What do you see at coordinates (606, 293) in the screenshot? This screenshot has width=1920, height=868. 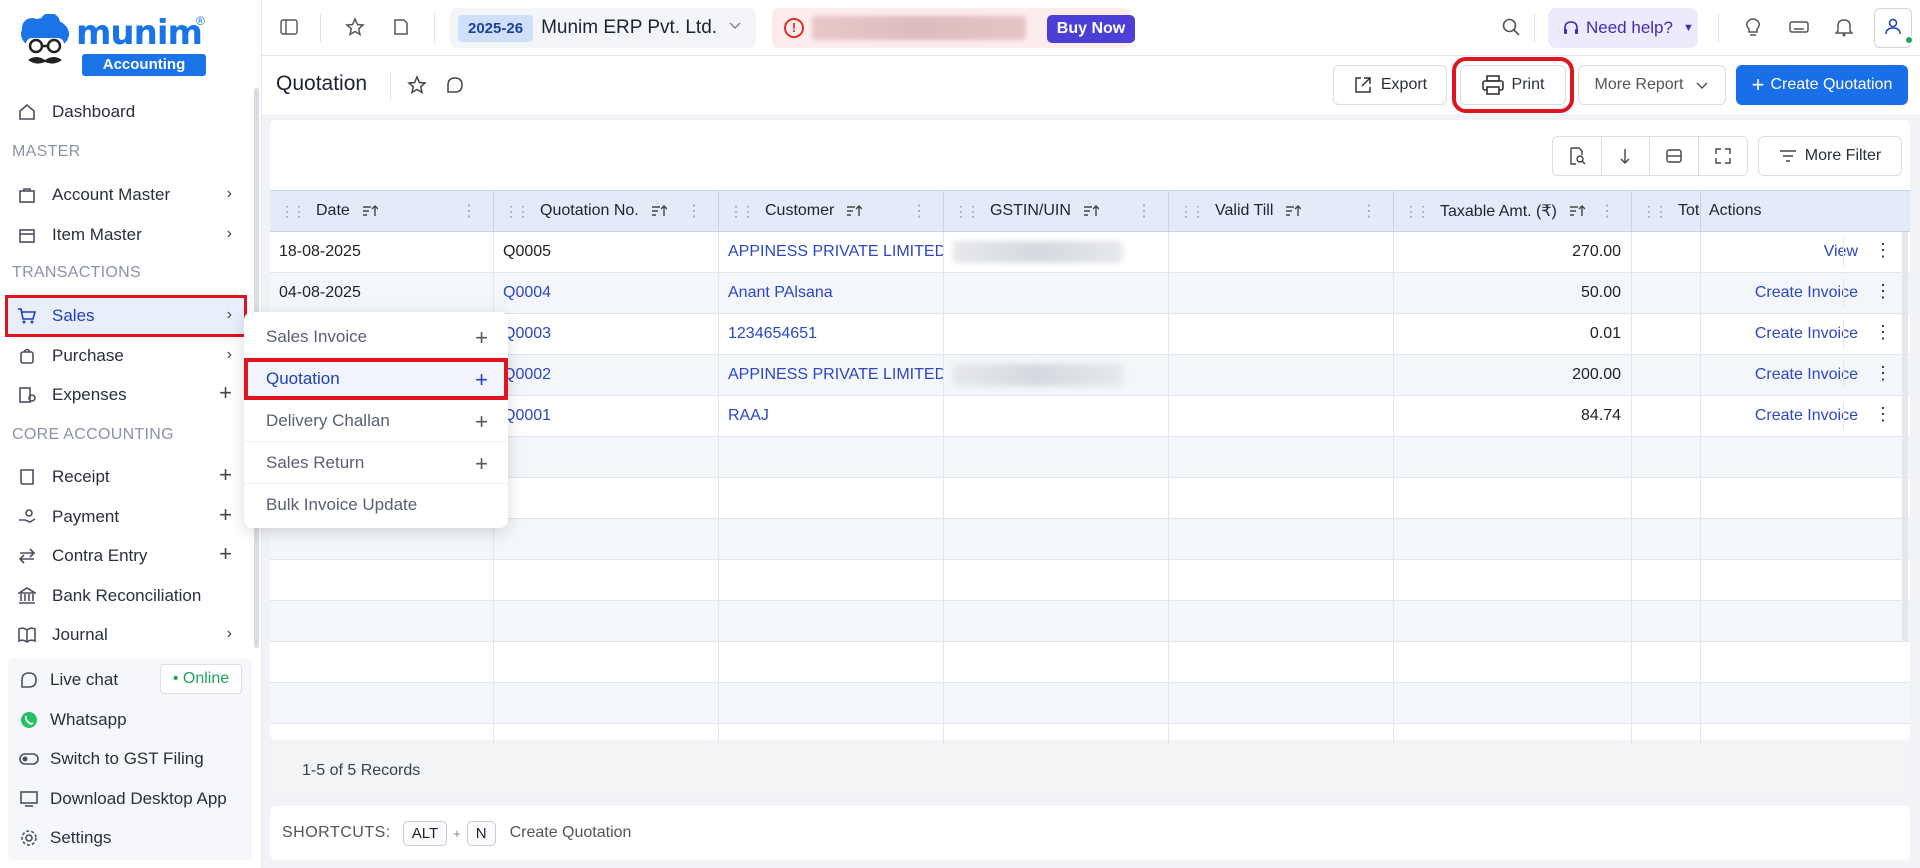 I see `cell-quotation-no: Q0004` at bounding box center [606, 293].